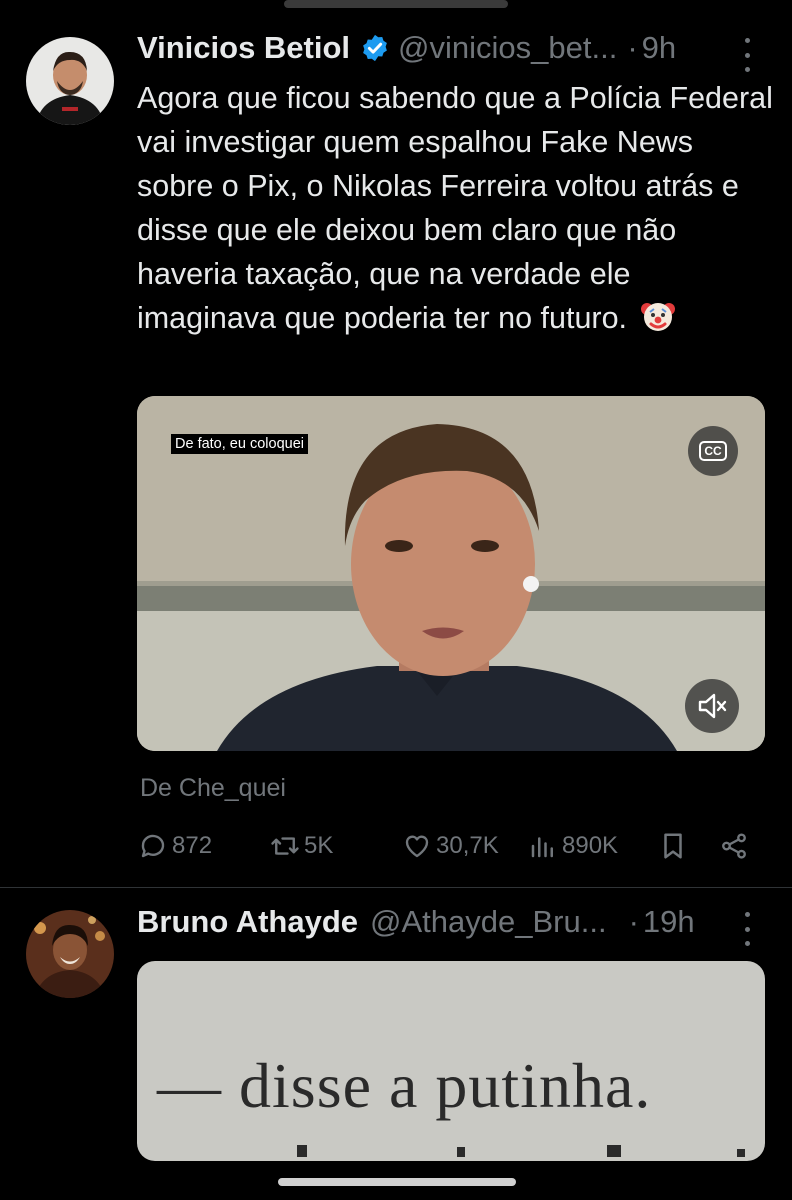 This screenshot has height=1200, width=792. Describe the element at coordinates (404, 1085) in the screenshot. I see `image-text: — disse a putinha.` at that location.